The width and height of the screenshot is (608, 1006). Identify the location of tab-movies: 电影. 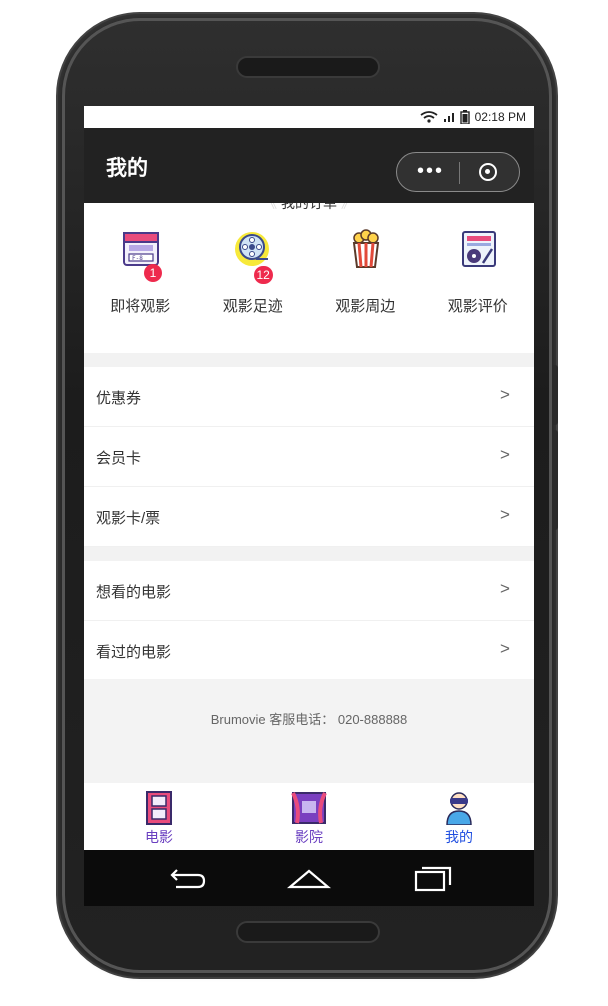
(159, 816).